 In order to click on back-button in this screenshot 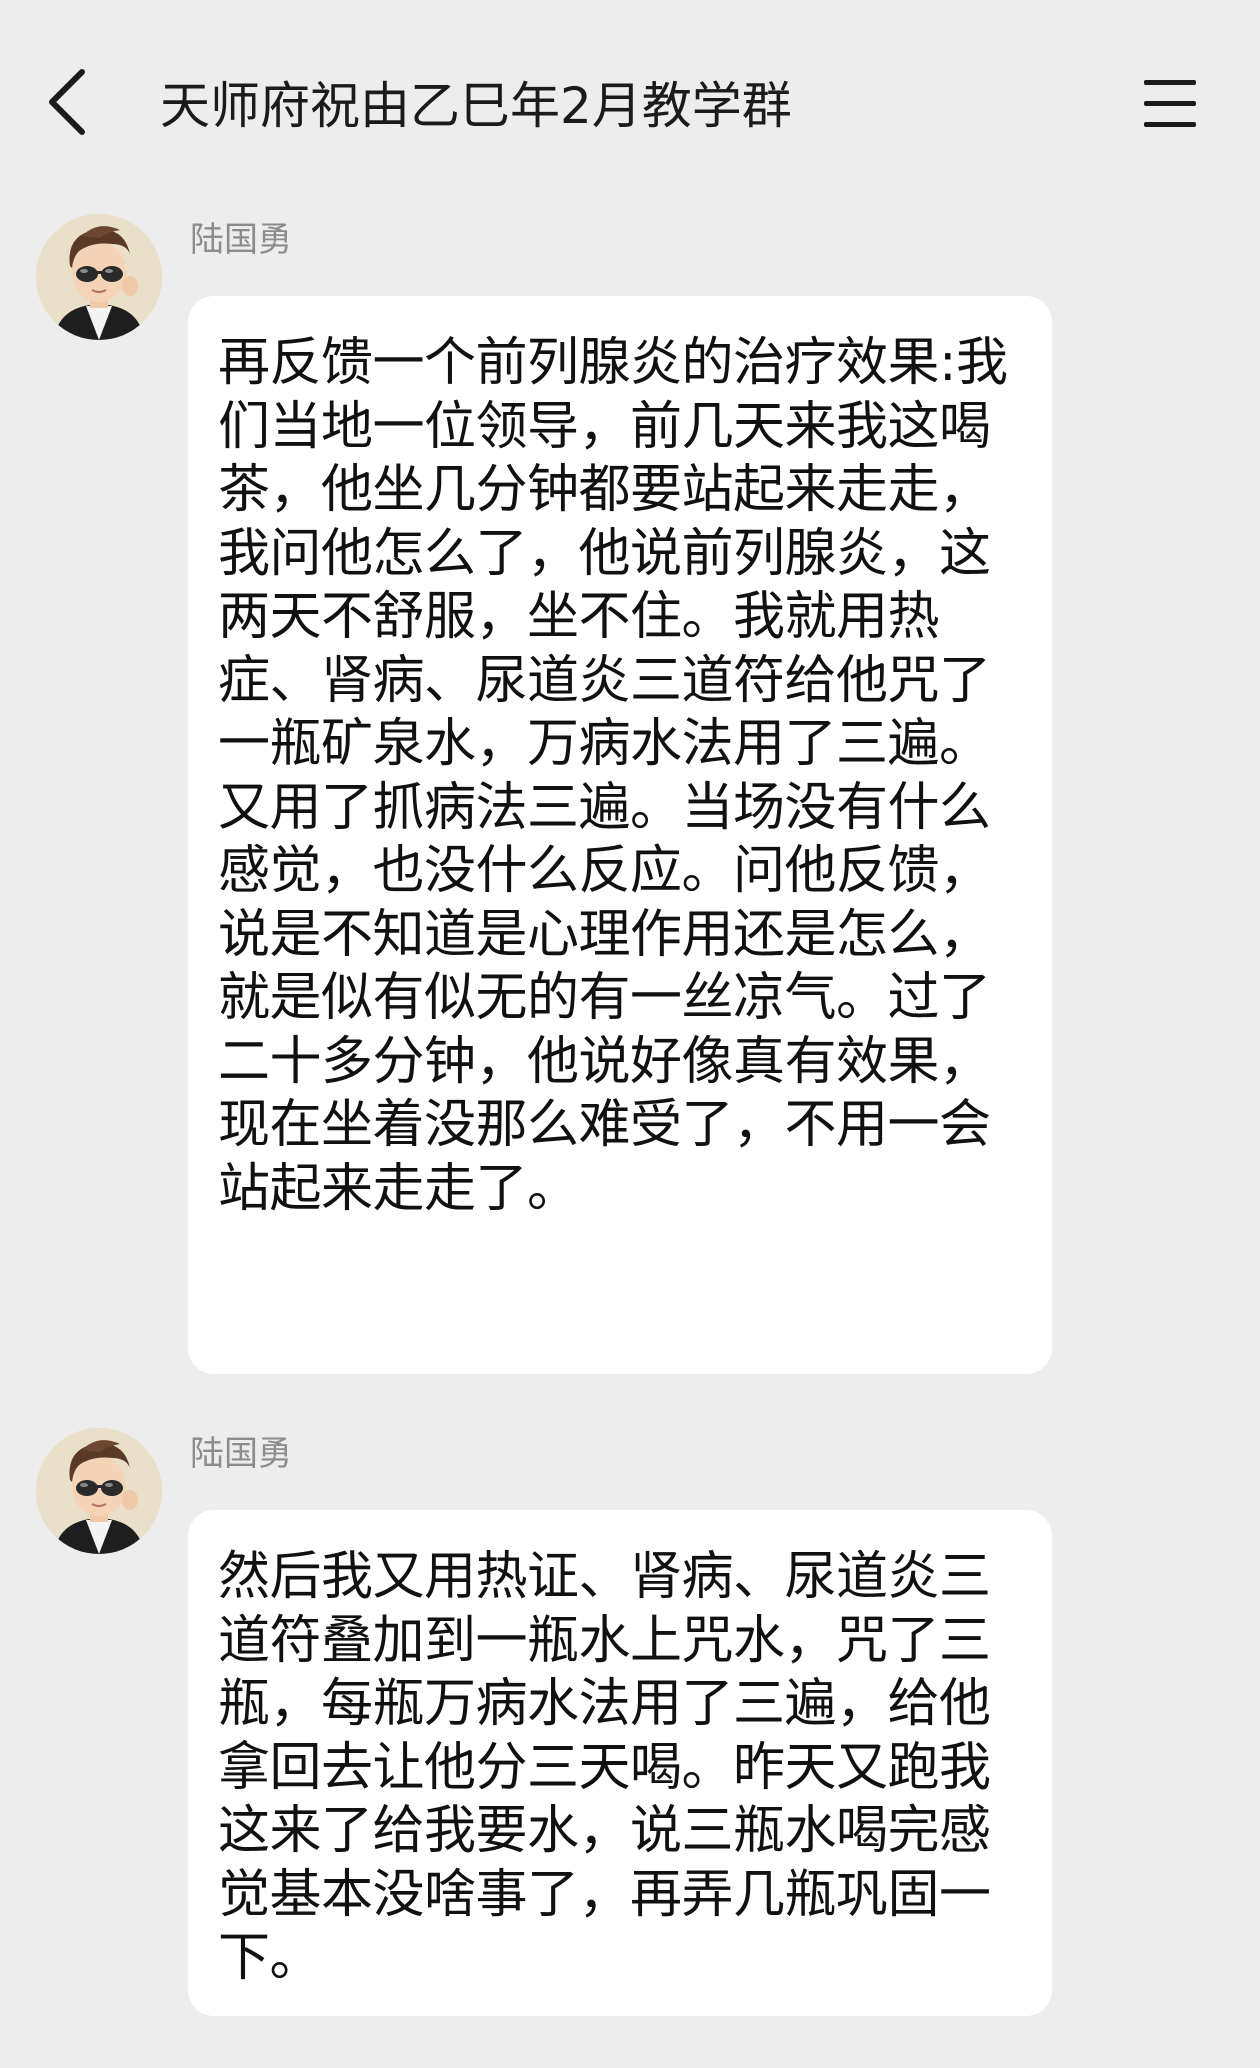, I will do `click(68, 102)`.